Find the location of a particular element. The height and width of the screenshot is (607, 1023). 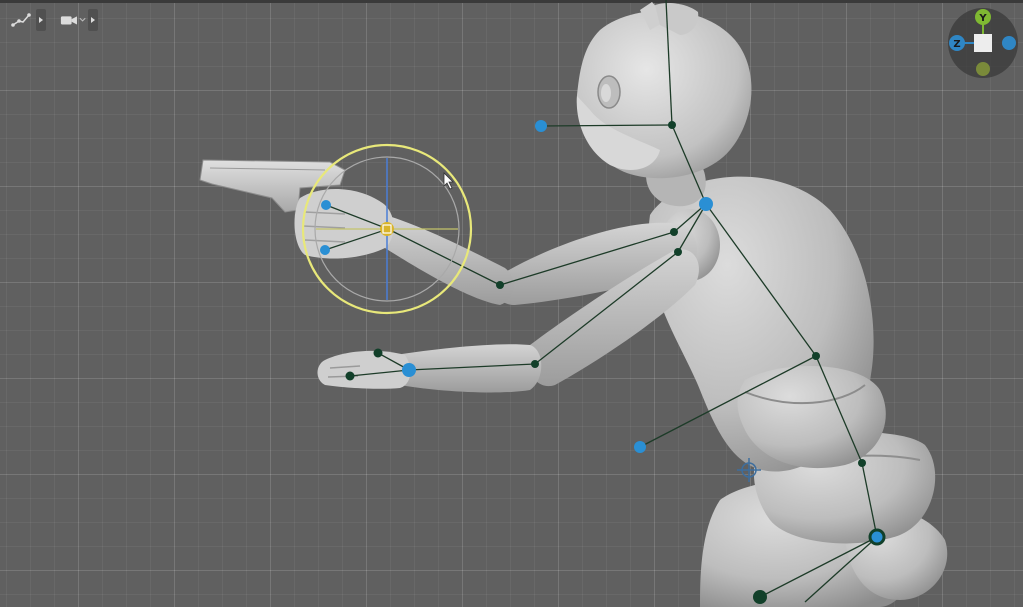

gizmo-y-label: Y is located at coordinates (982, 18).